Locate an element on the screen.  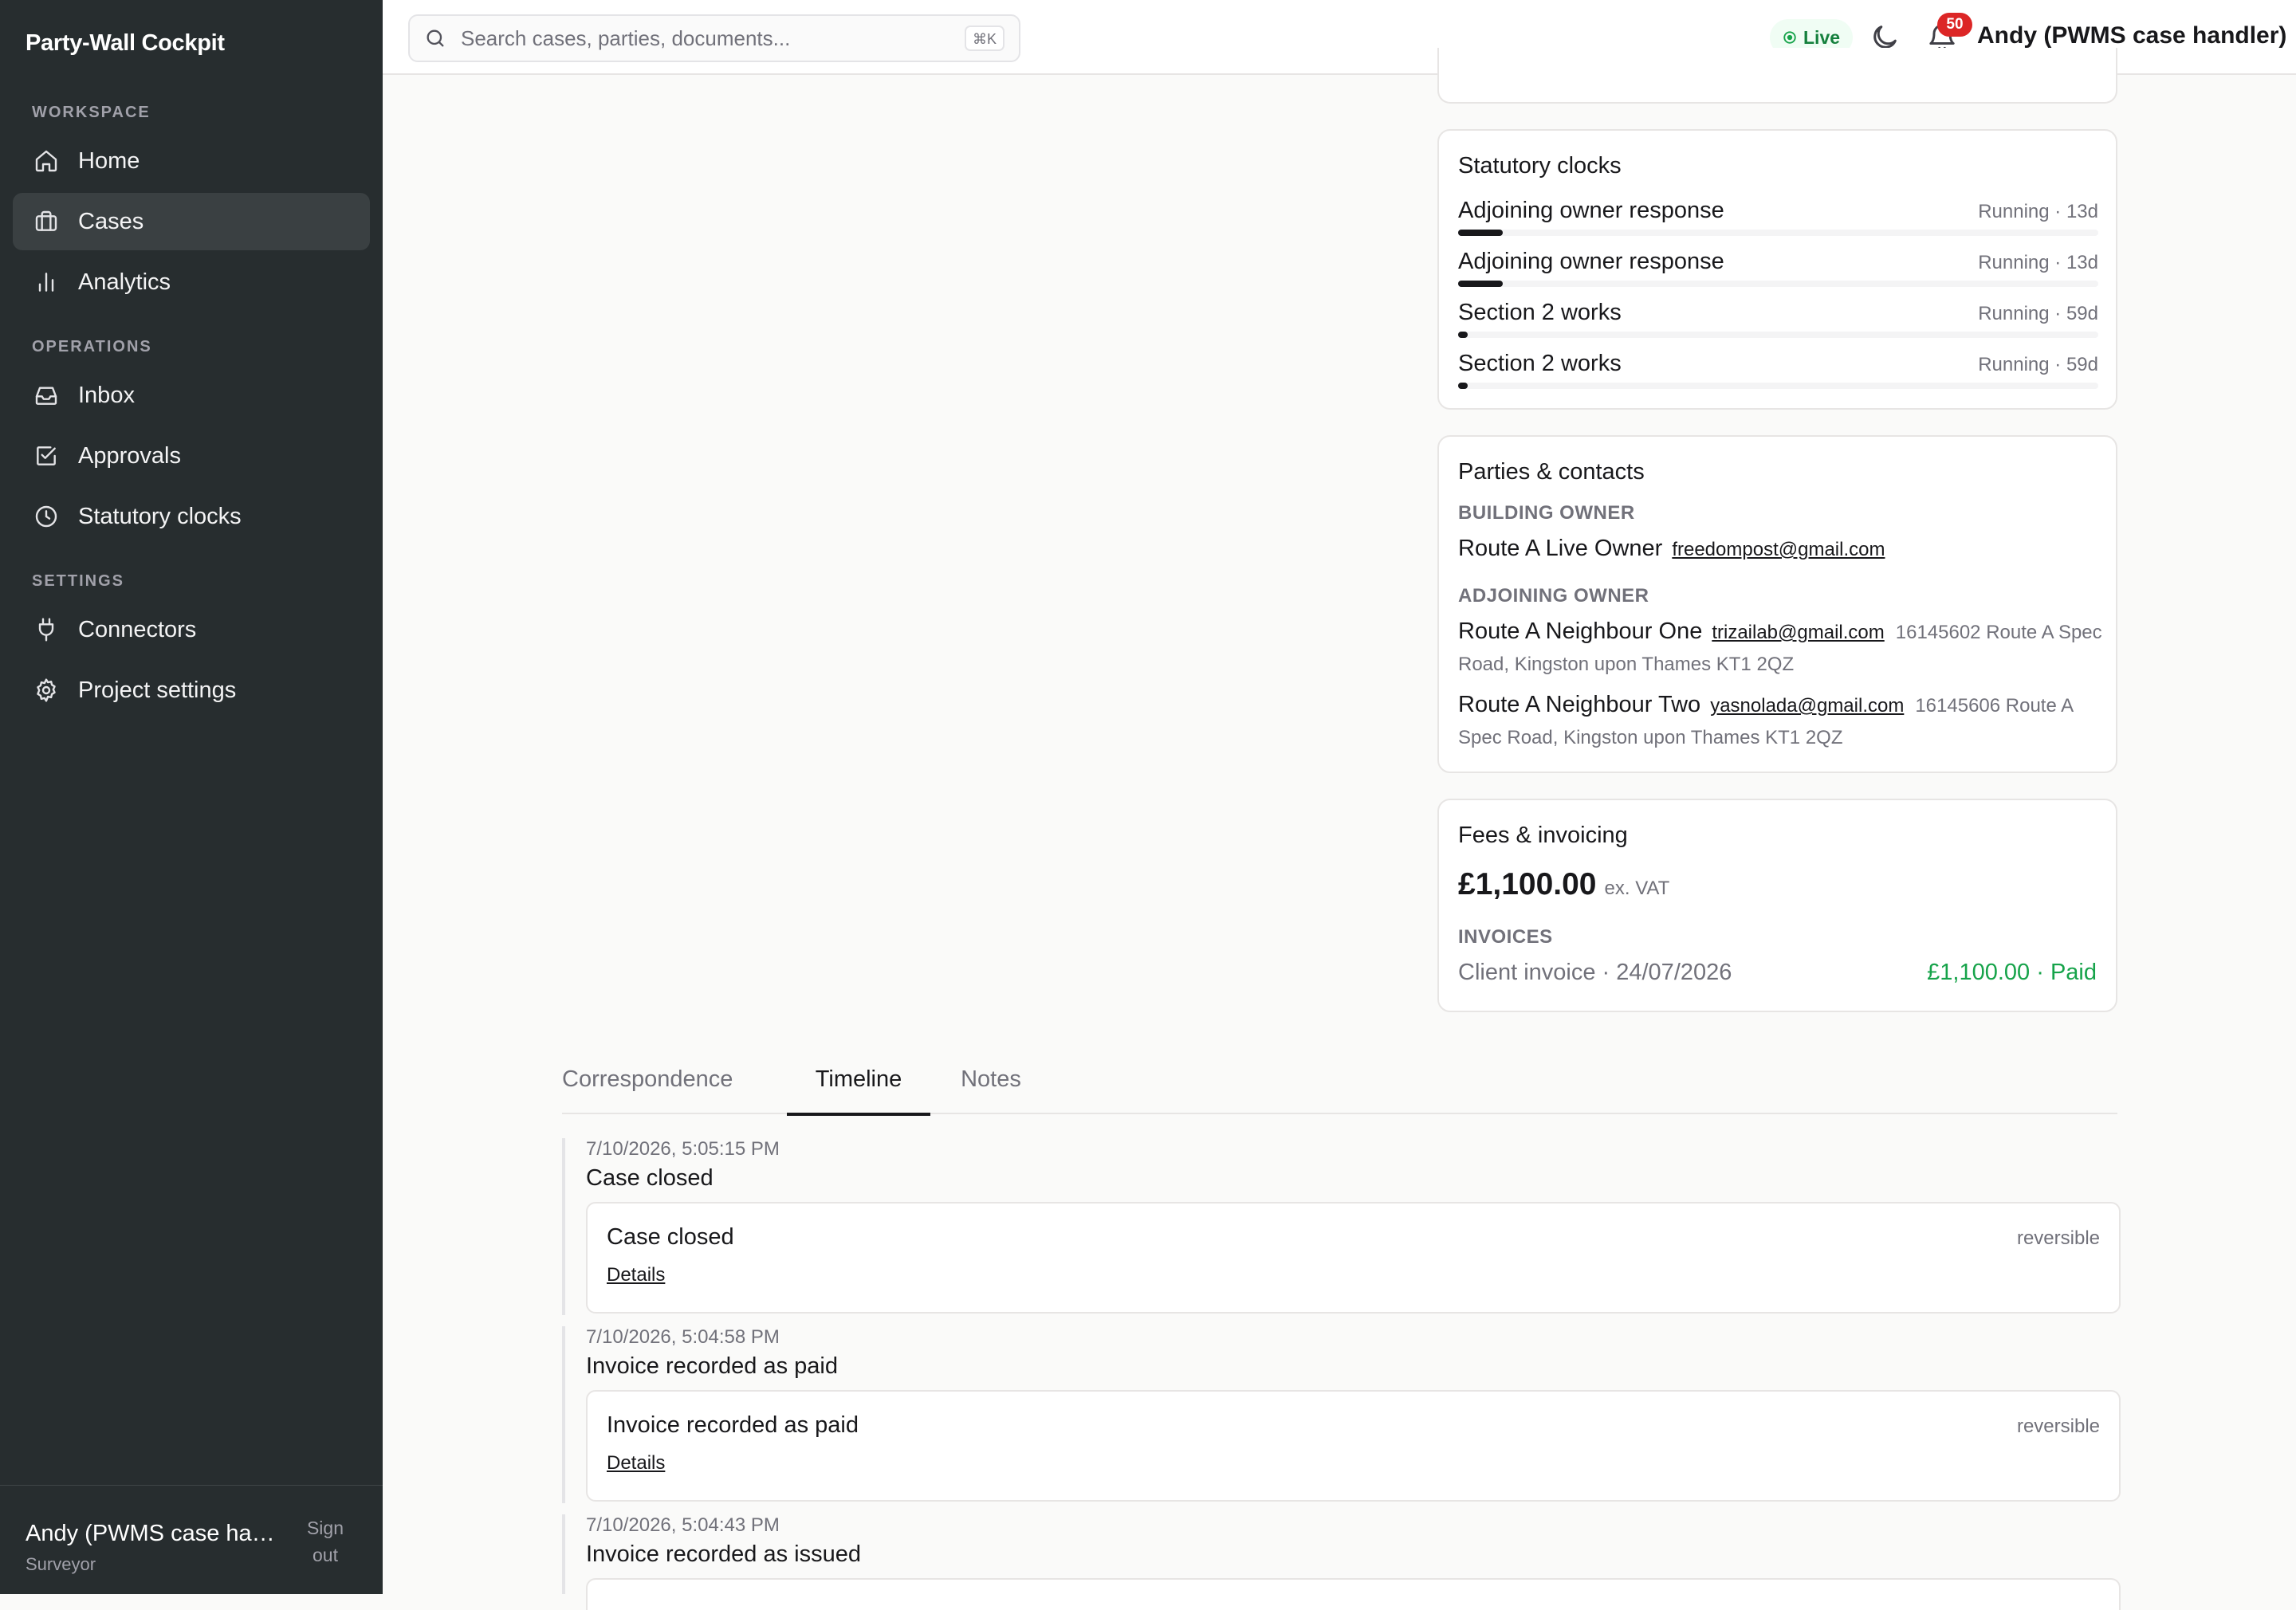
plug-icon is located at coordinates (46, 629).